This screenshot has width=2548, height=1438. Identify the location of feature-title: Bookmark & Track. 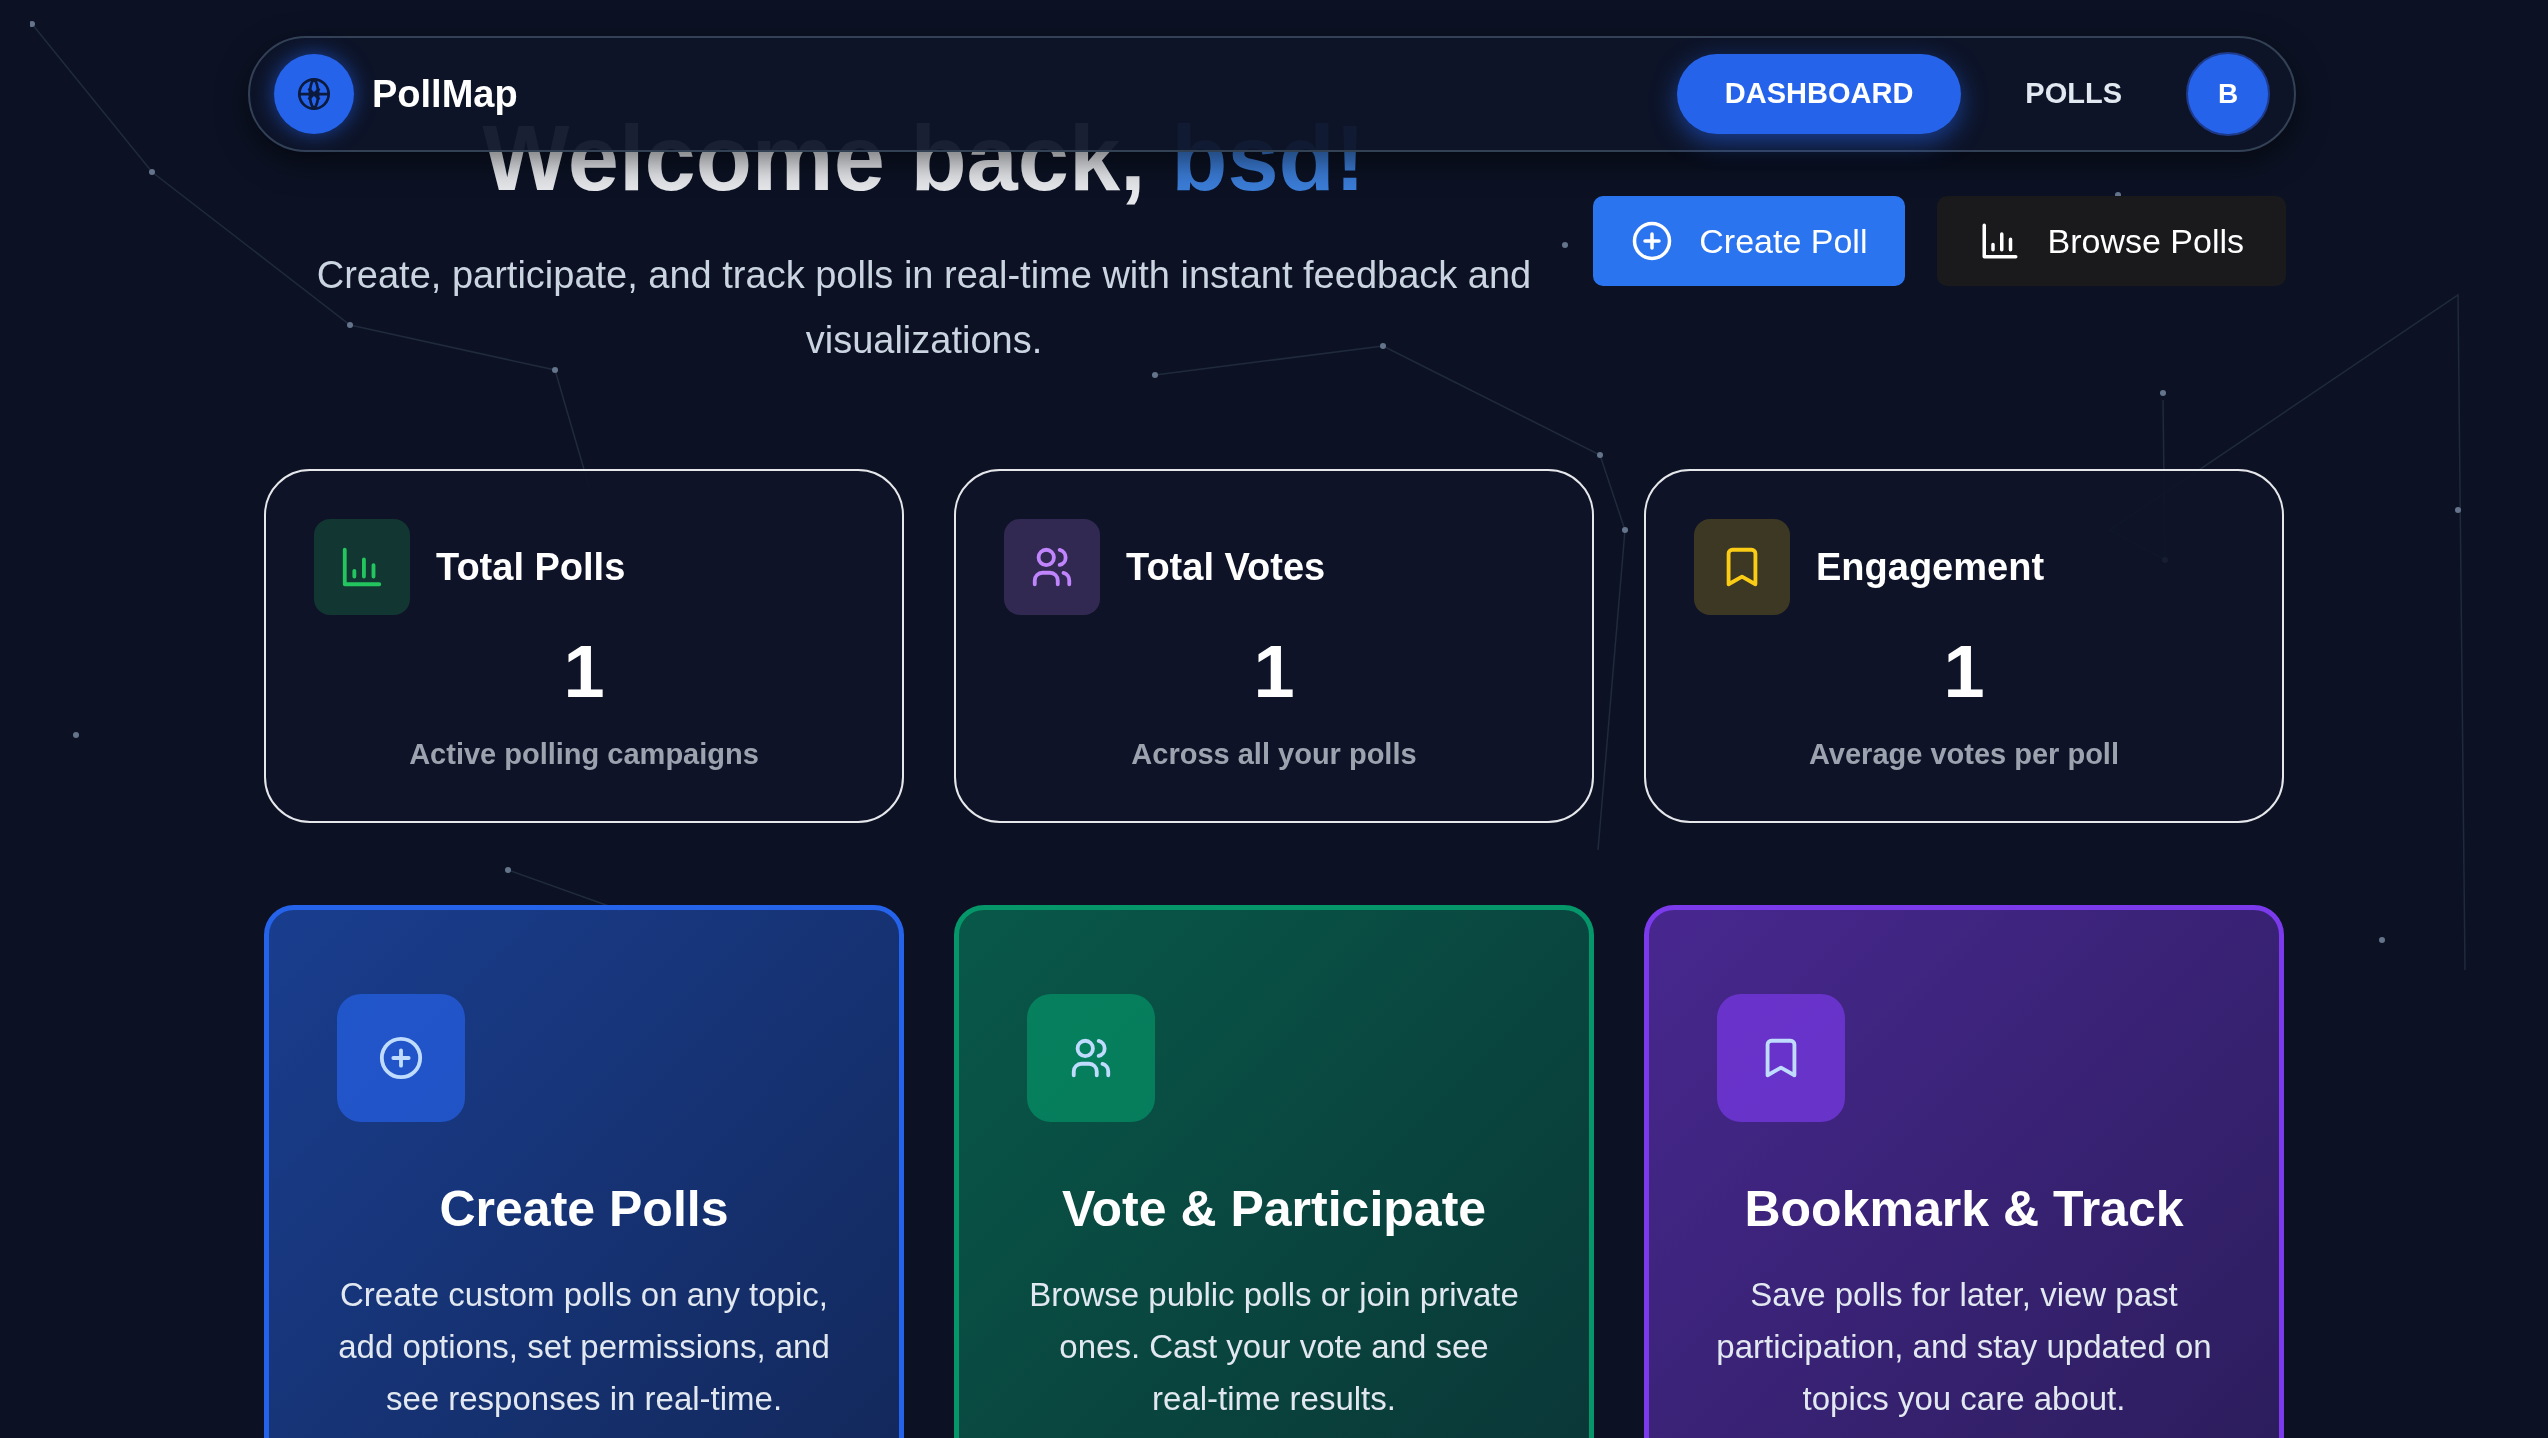
(1964, 1210).